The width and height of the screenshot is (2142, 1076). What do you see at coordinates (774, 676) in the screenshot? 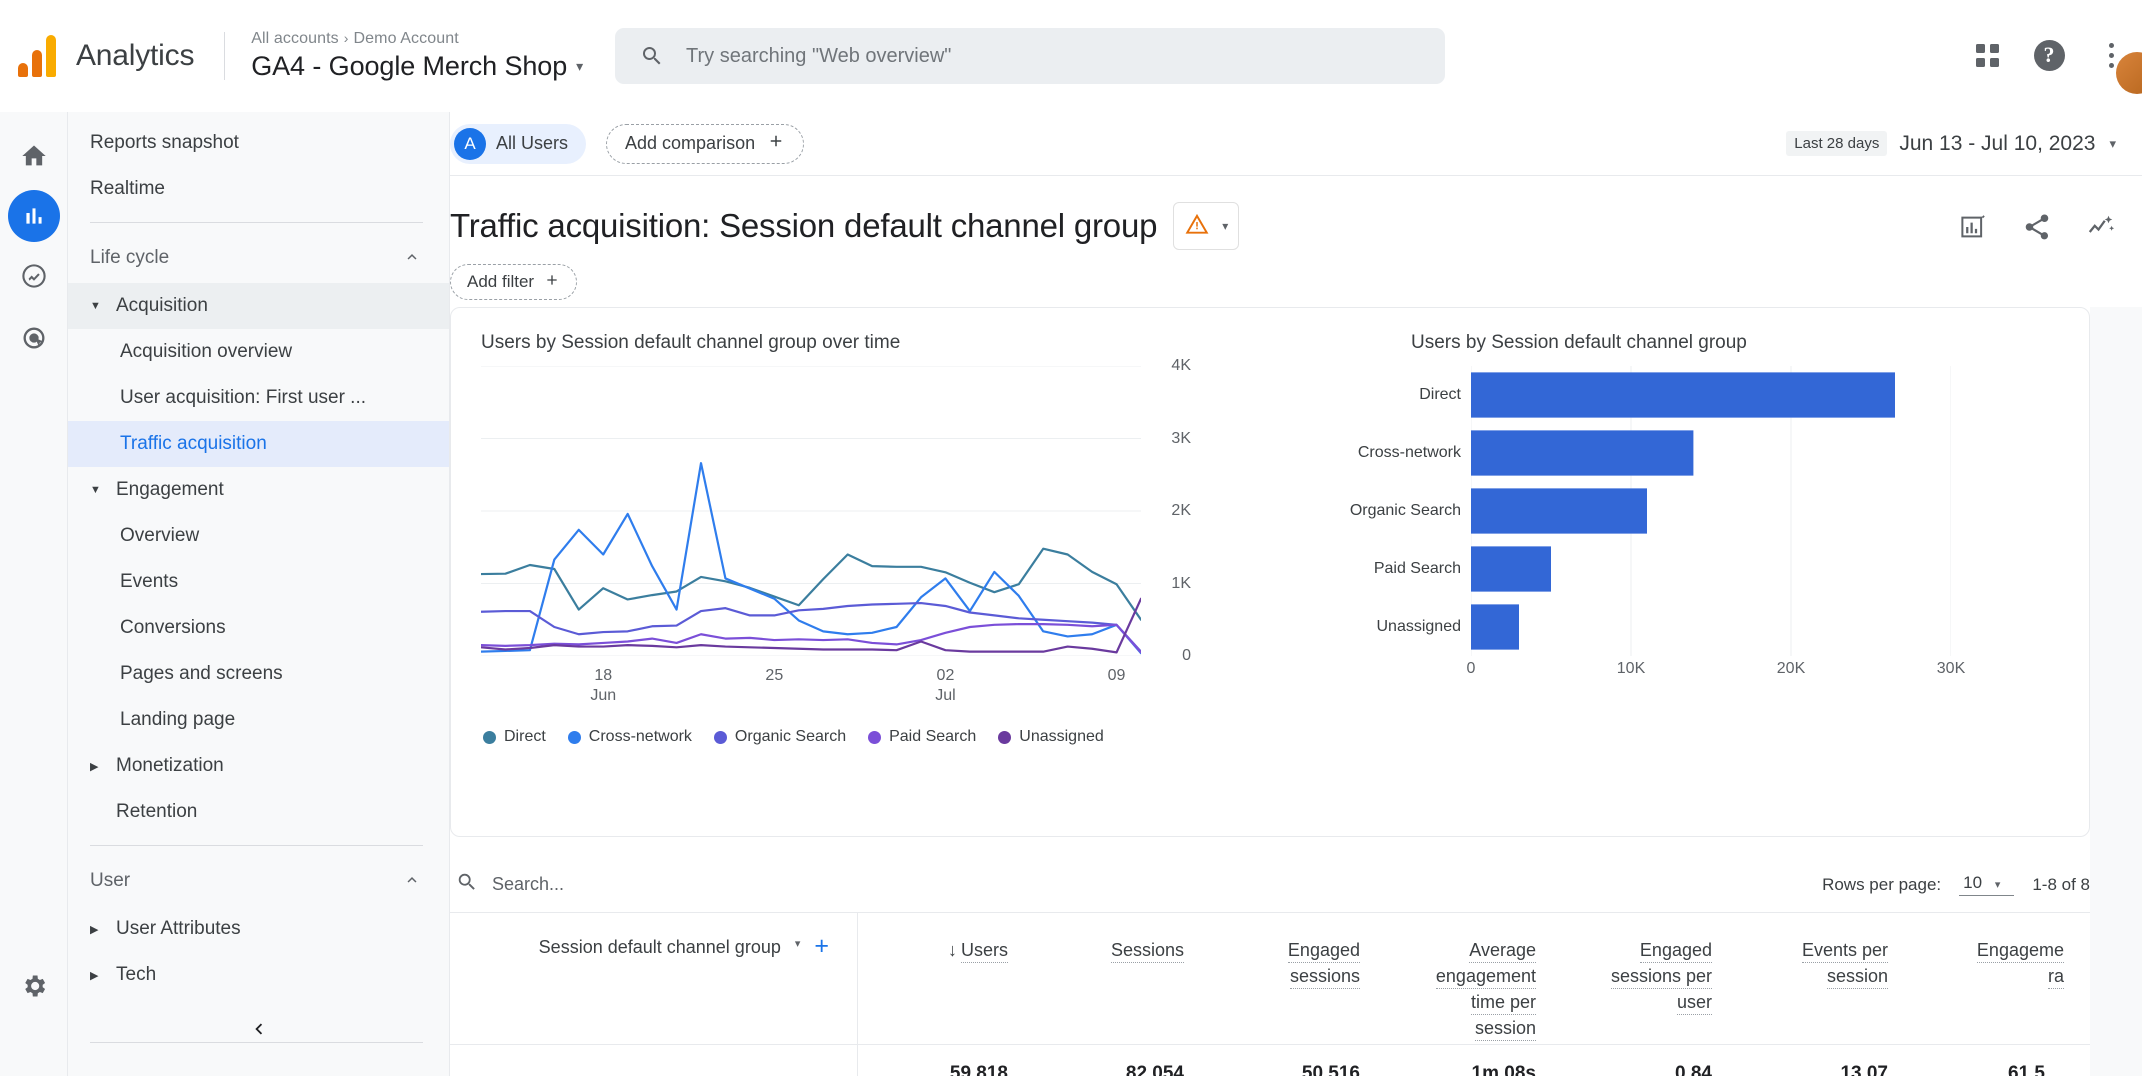
I see `x-tick-label: 25` at bounding box center [774, 676].